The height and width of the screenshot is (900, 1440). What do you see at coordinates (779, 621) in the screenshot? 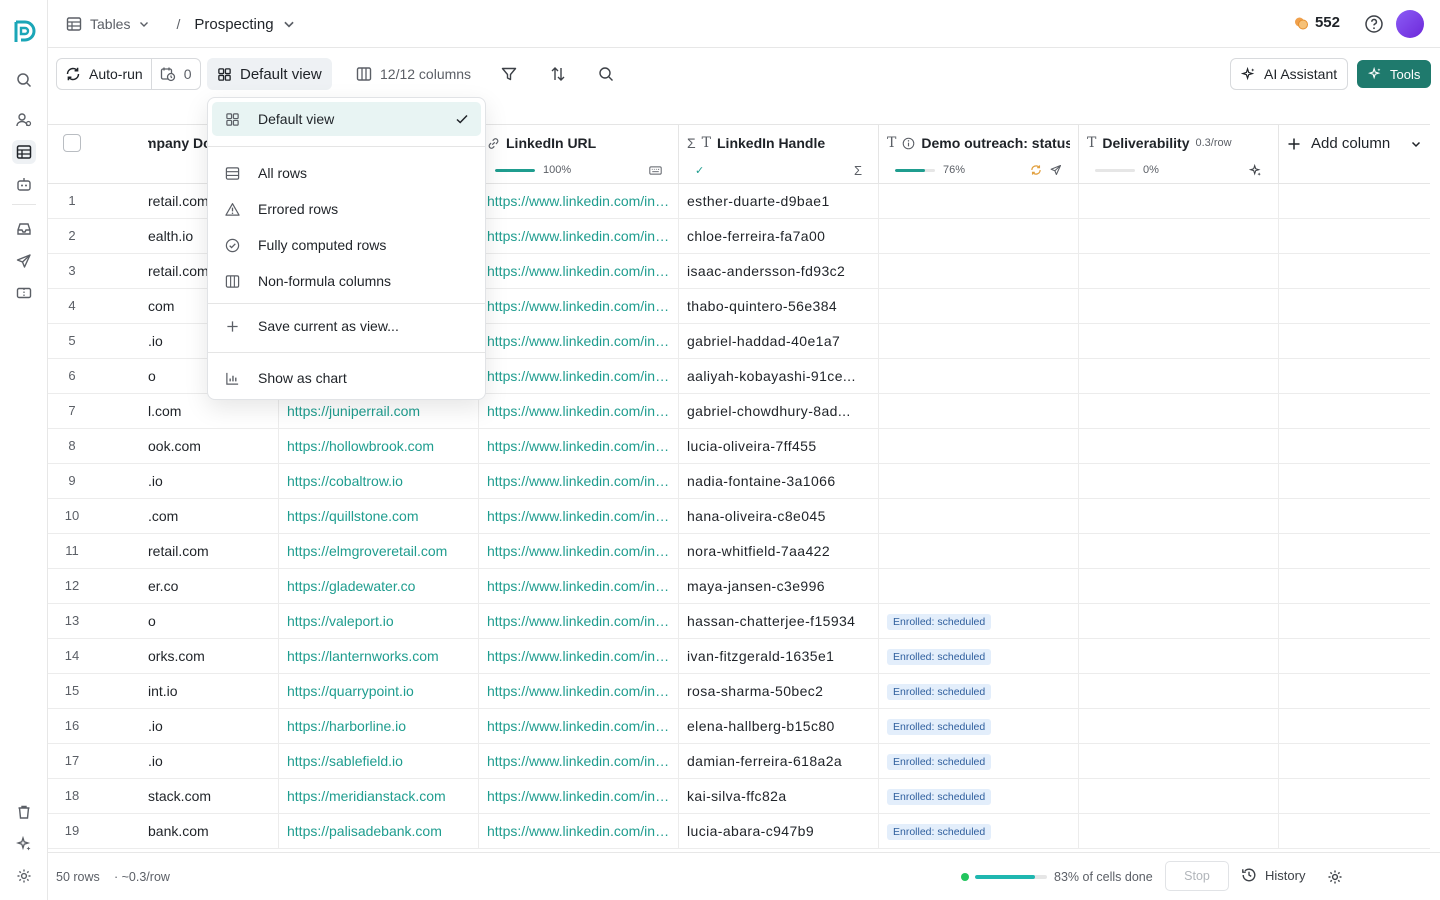
I see `cell-handle: hassan-chatterjee-f15934` at bounding box center [779, 621].